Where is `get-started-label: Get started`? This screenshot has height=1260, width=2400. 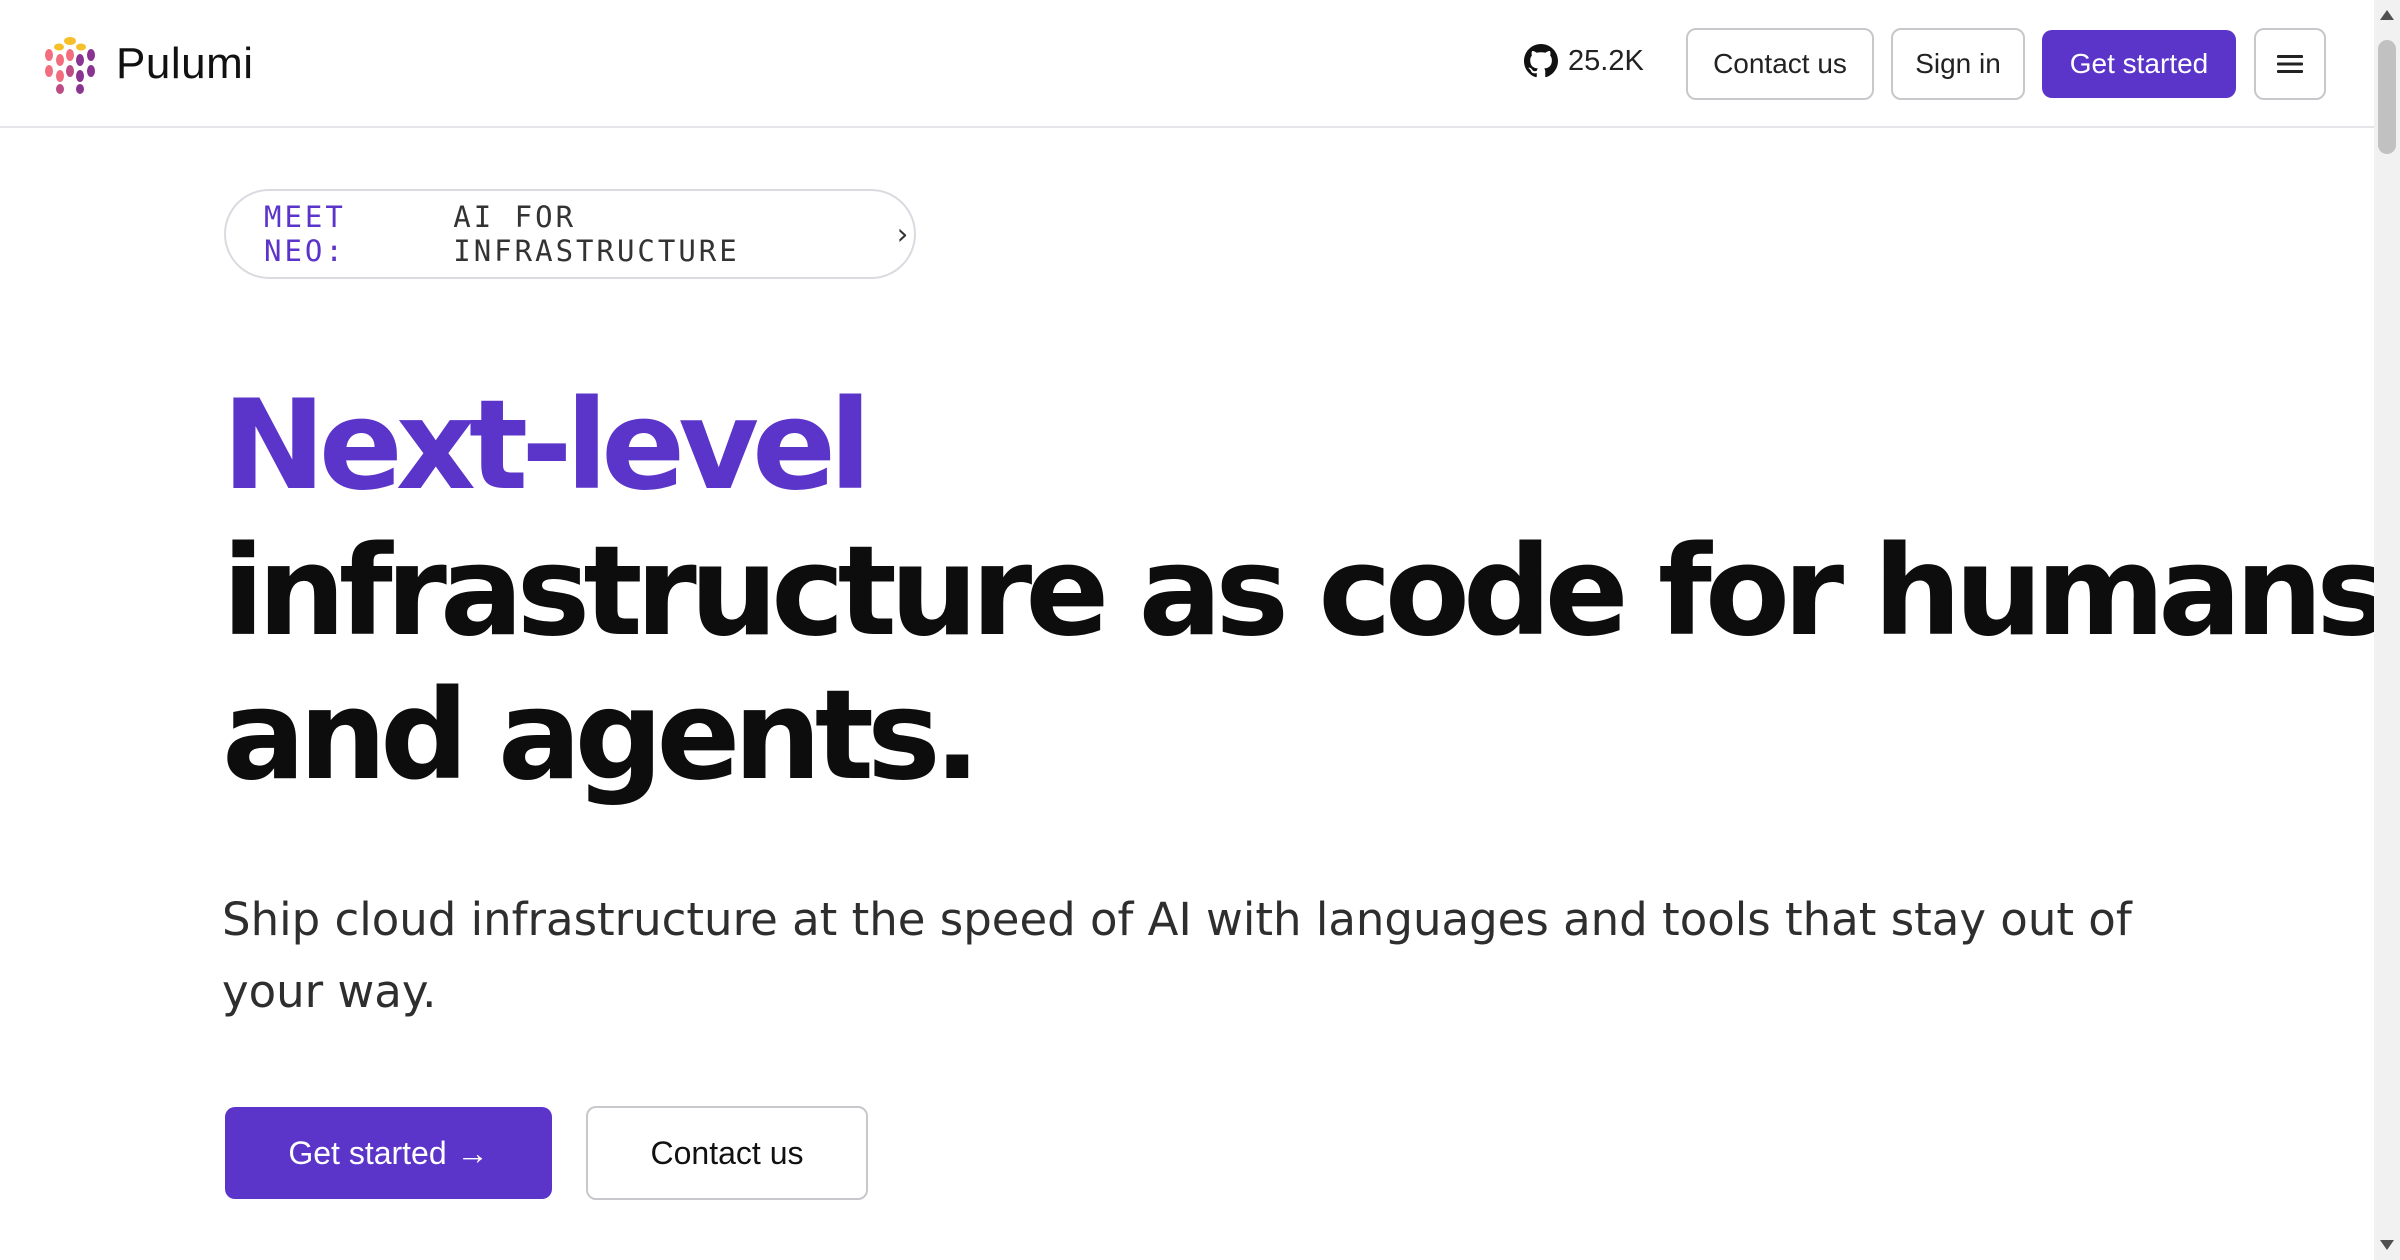
get-started-label: Get started is located at coordinates (367, 1152).